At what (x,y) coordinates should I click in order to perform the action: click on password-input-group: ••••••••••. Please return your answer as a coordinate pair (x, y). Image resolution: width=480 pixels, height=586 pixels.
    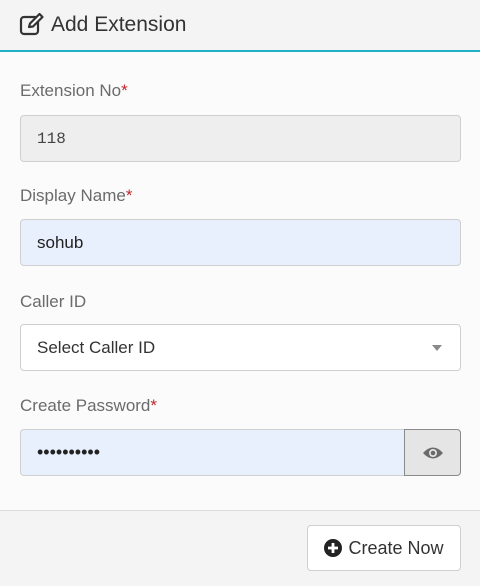
    Looking at the image, I should click on (240, 452).